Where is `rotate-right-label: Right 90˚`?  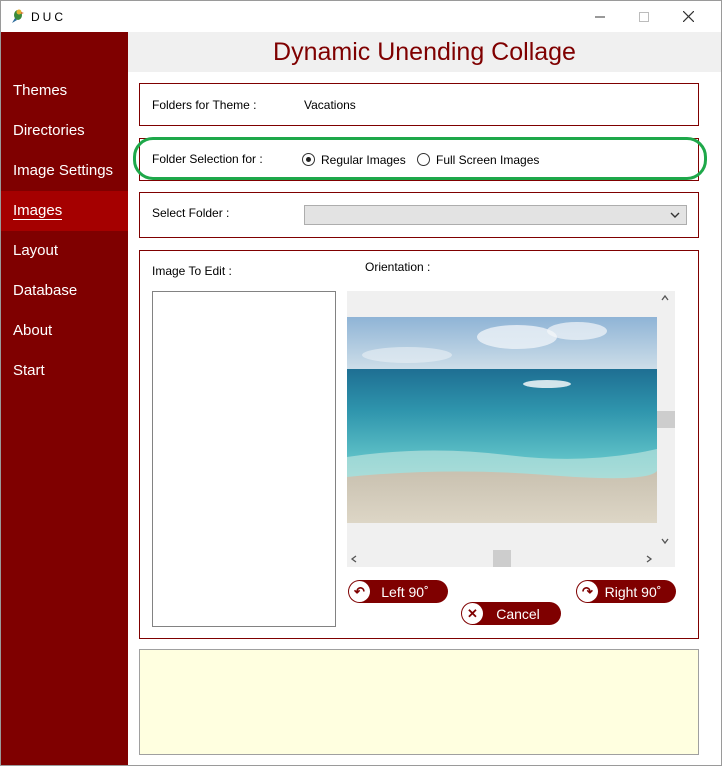
rotate-right-label: Right 90˚ is located at coordinates (633, 591).